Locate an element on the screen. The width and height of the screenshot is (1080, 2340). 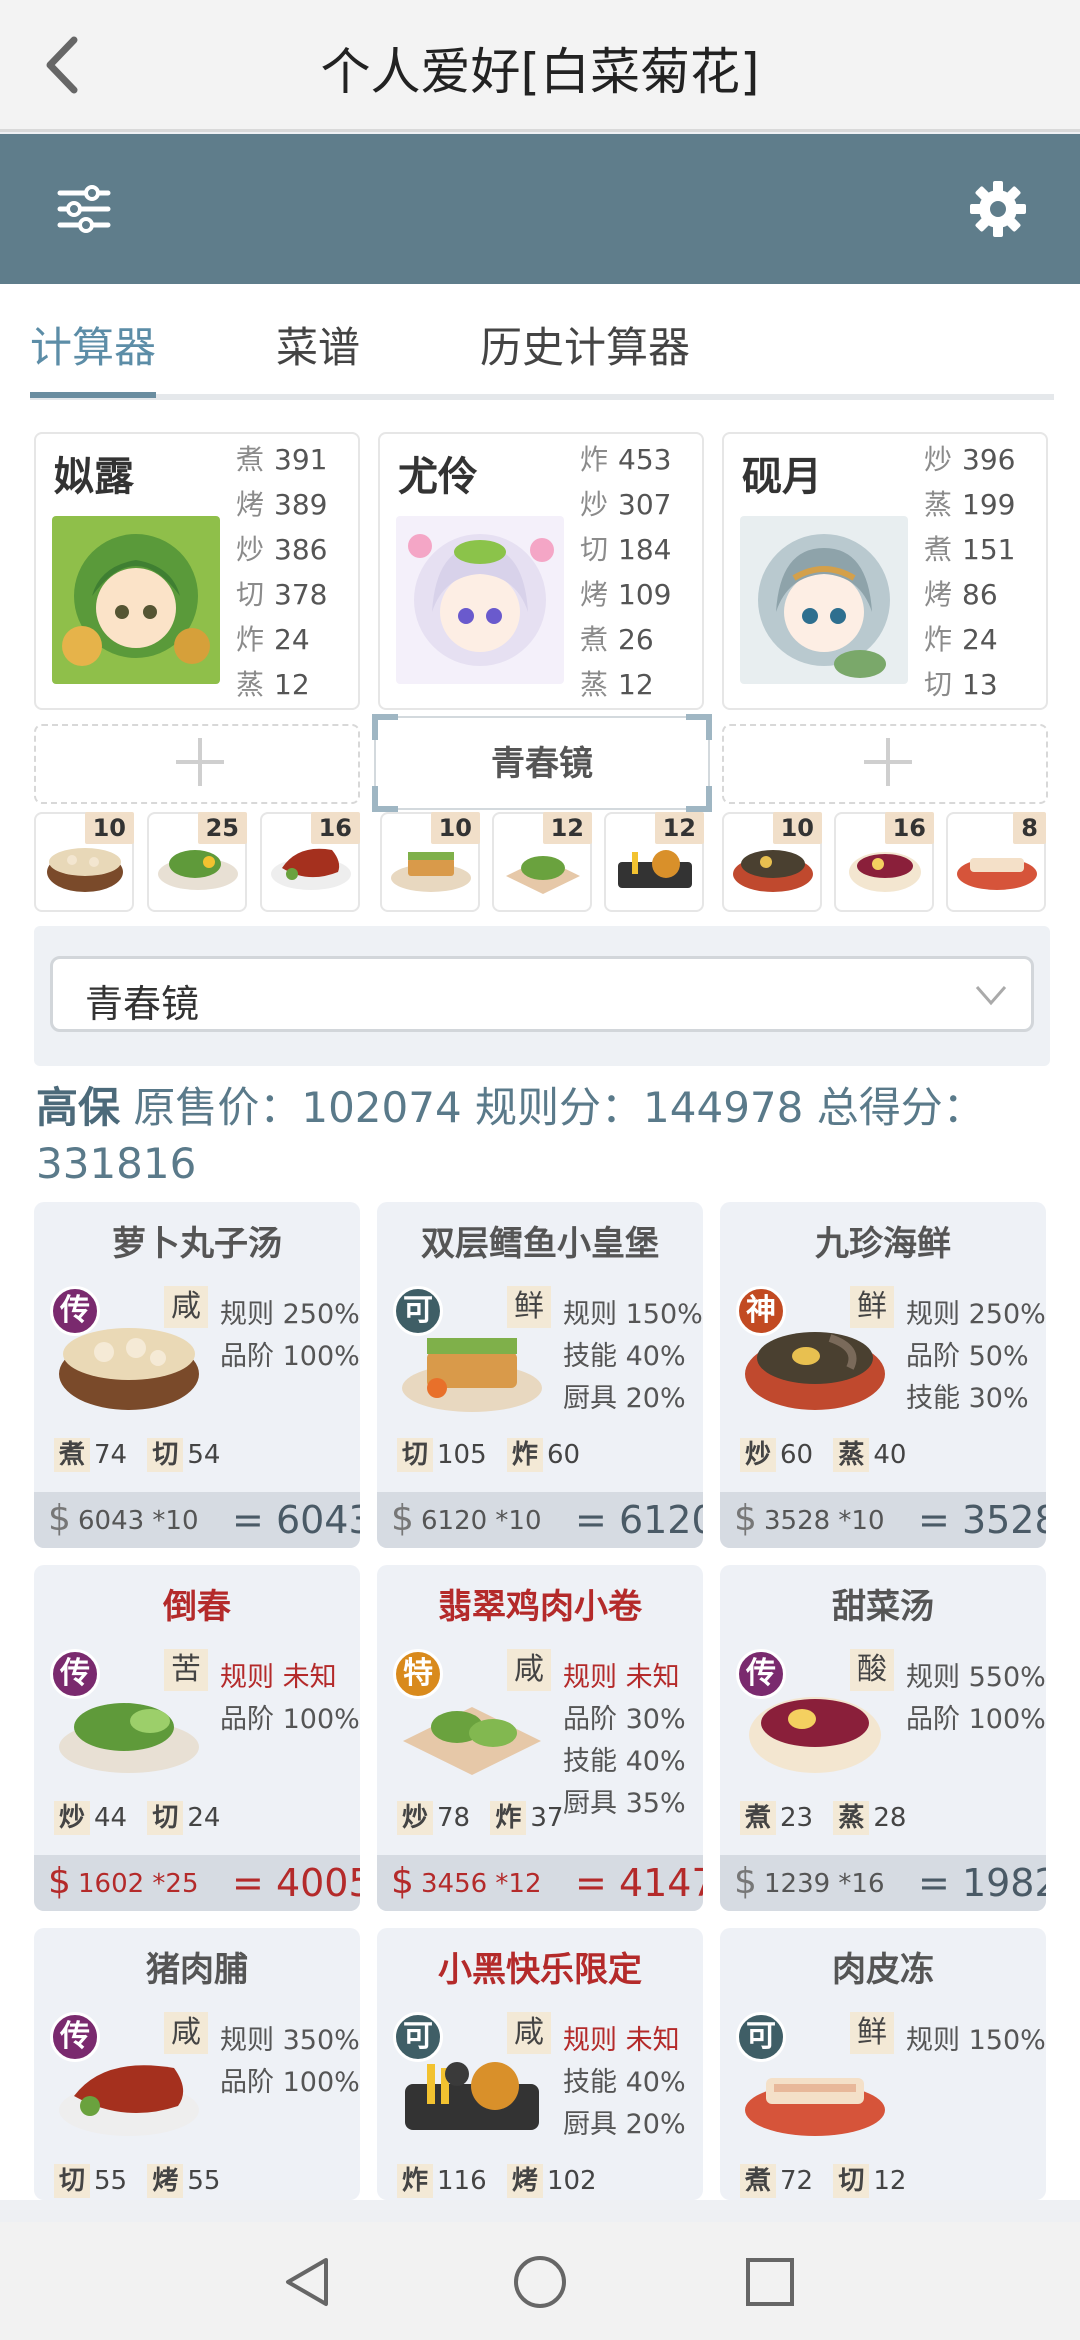
equipment-select: 青春镜 is located at coordinates (542, 994).